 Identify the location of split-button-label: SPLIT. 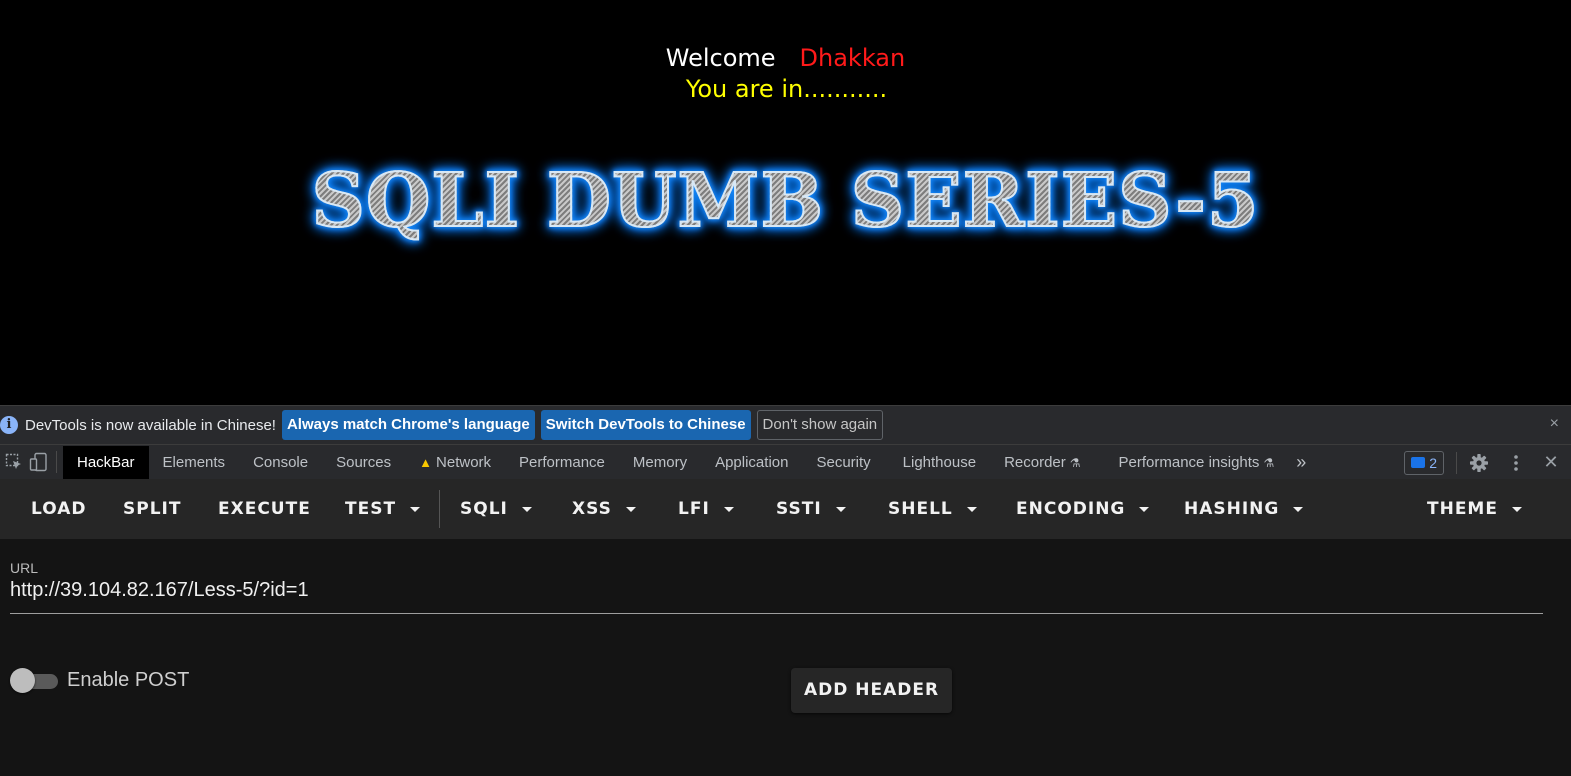
(152, 509).